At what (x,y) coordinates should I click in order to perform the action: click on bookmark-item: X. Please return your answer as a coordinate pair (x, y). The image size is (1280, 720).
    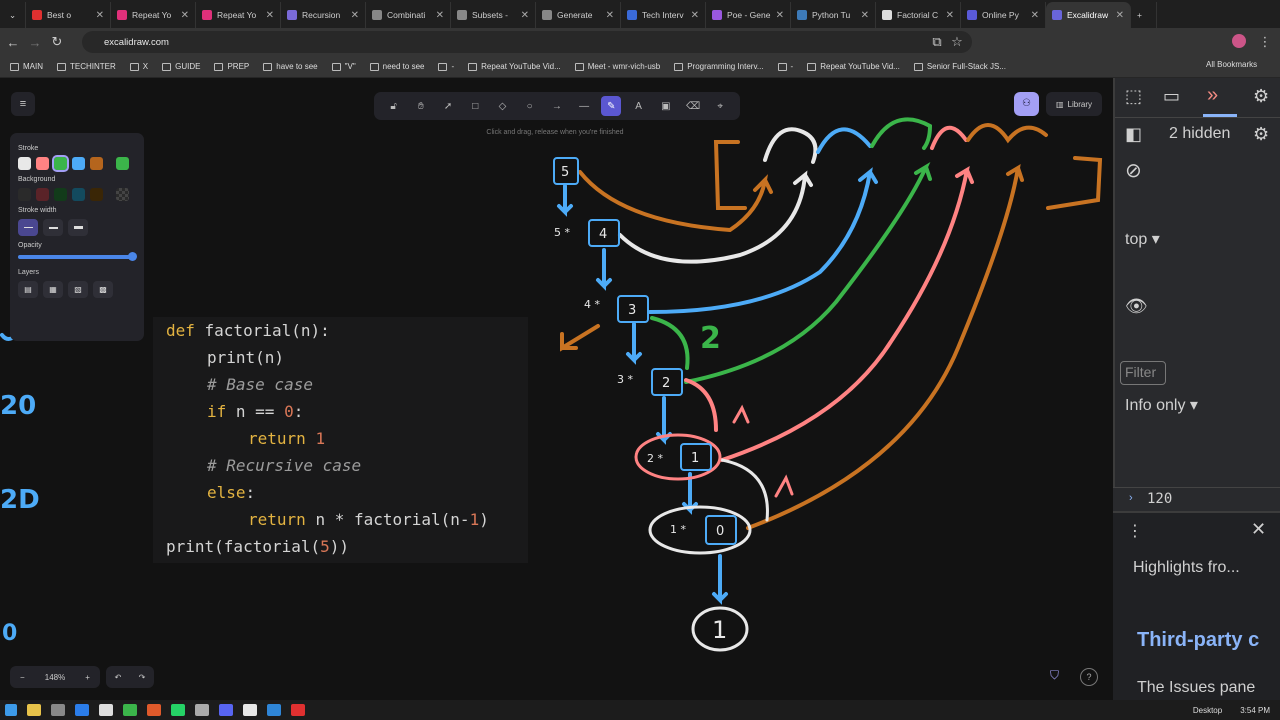
    Looking at the image, I should click on (138, 66).